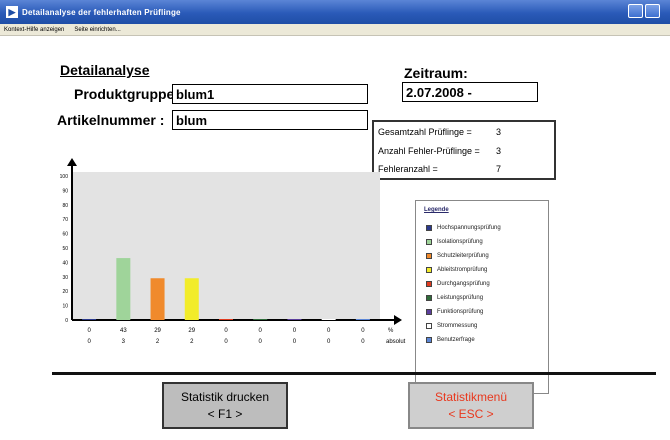 This screenshot has width=670, height=440. What do you see at coordinates (635, 11) in the screenshot?
I see `restore-button` at bounding box center [635, 11].